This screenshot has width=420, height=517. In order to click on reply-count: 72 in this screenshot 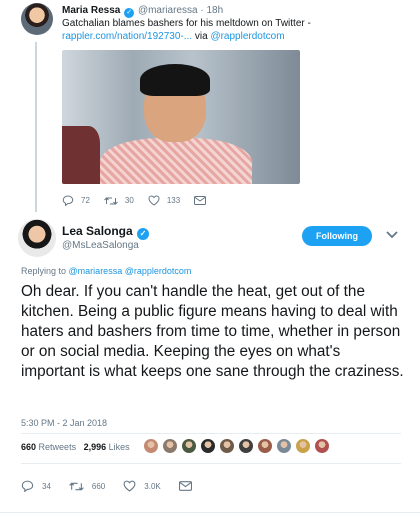, I will do `click(85, 200)`.